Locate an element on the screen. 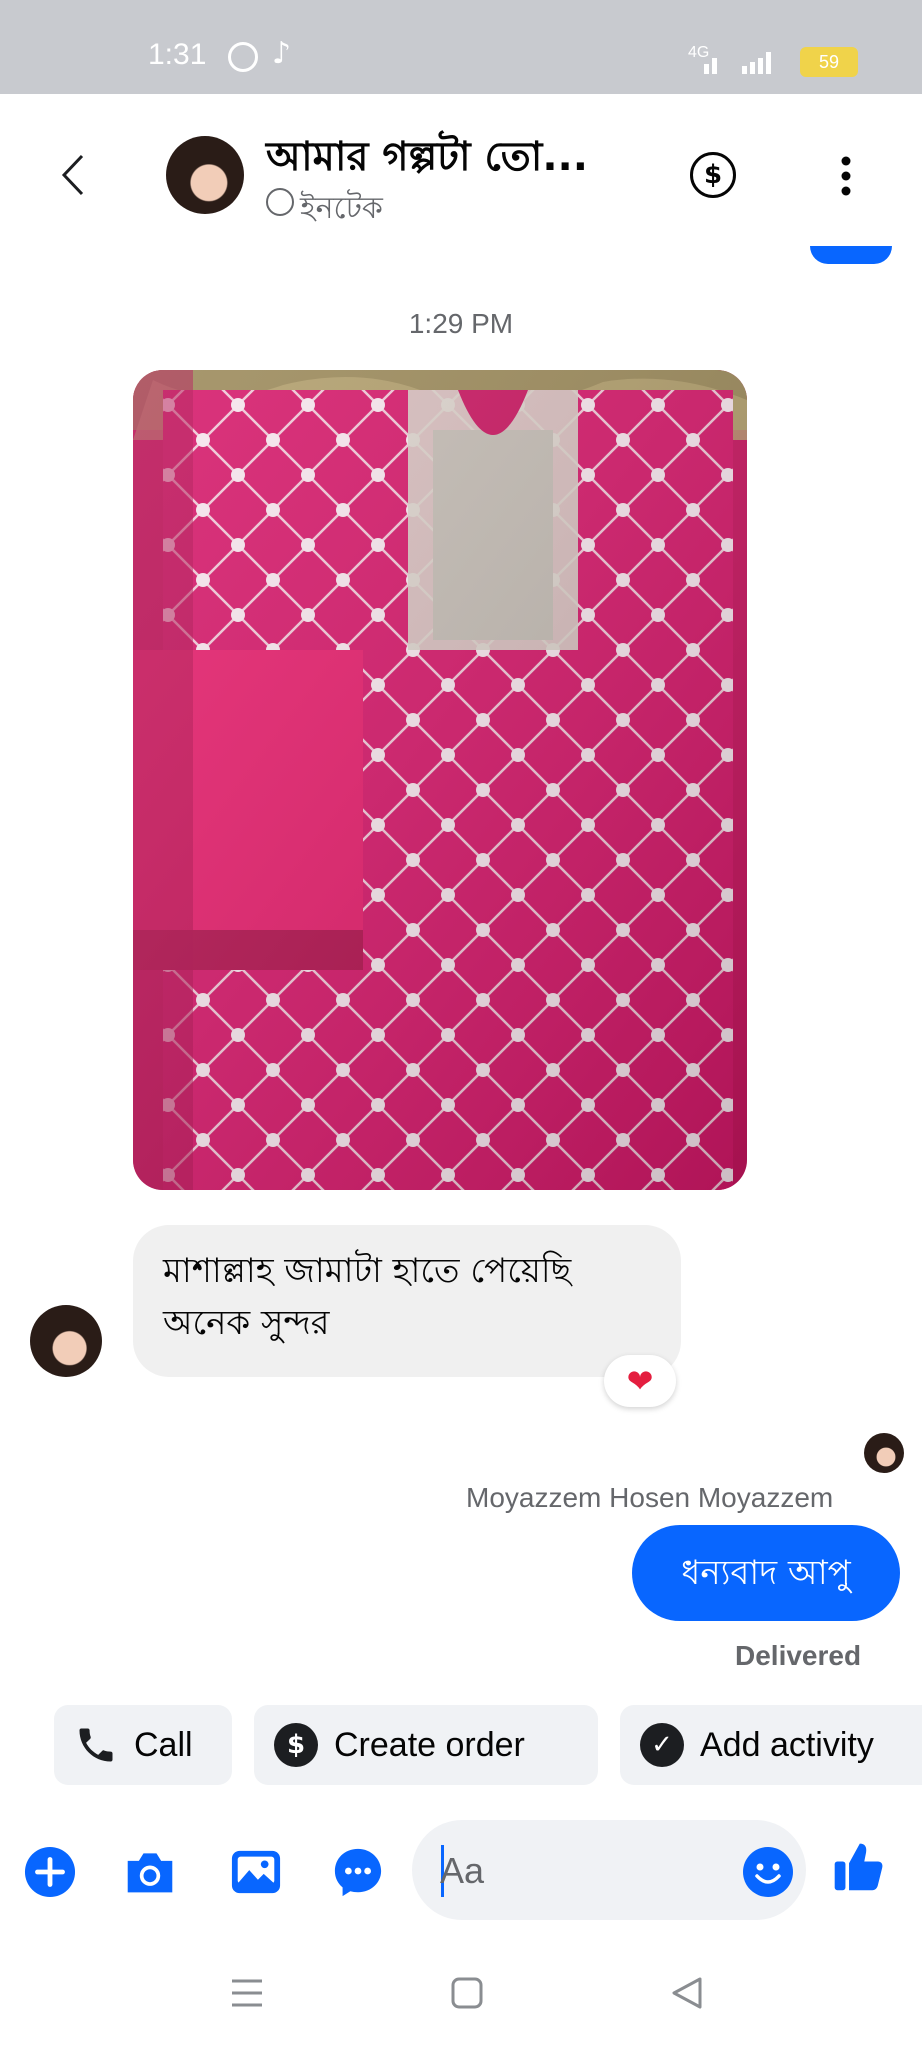 Image resolution: width=922 pixels, height=2048 pixels. message-timestamp: 1:29 PM is located at coordinates (461, 323).